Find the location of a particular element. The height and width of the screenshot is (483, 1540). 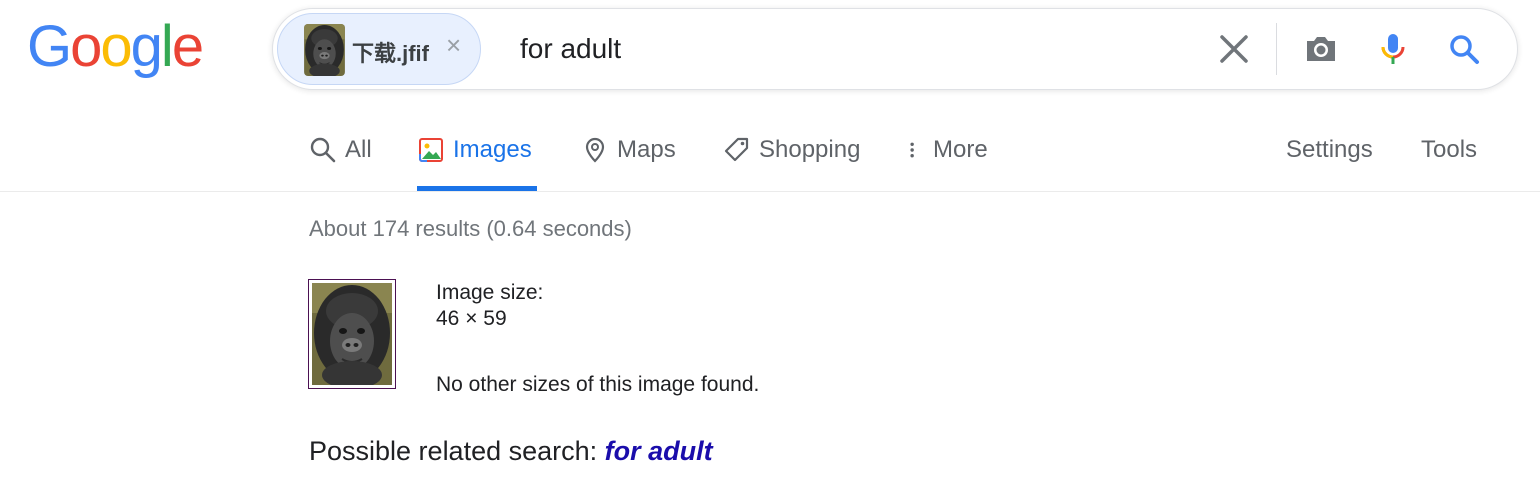

search-image-chip: 下载.jfif × is located at coordinates (379, 49).